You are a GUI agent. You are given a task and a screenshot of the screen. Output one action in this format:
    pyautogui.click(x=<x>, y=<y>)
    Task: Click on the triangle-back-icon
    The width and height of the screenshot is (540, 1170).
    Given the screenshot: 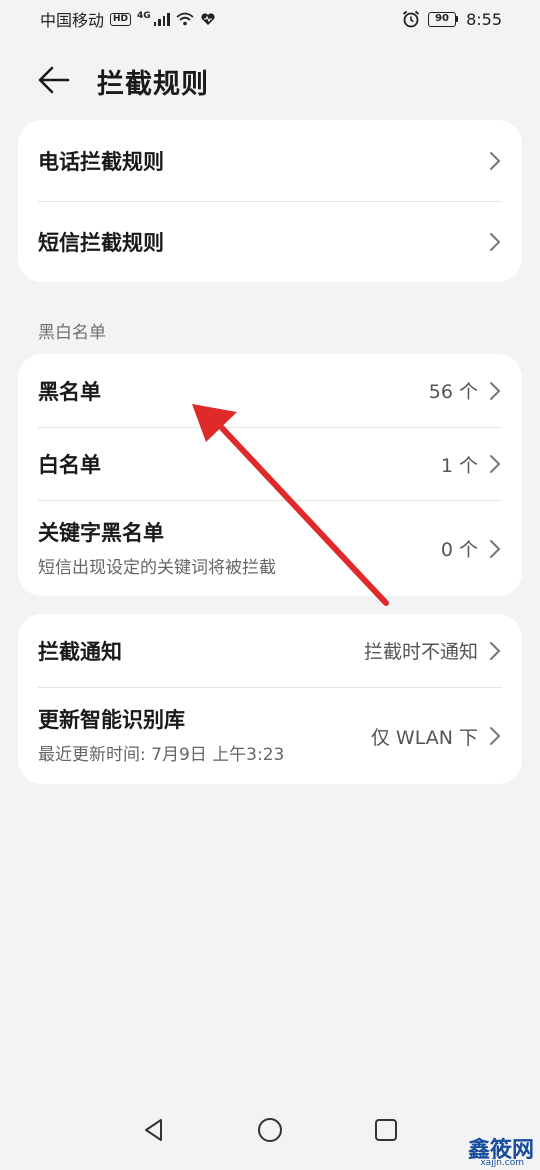 What is the action you would take?
    pyautogui.click(x=153, y=1130)
    